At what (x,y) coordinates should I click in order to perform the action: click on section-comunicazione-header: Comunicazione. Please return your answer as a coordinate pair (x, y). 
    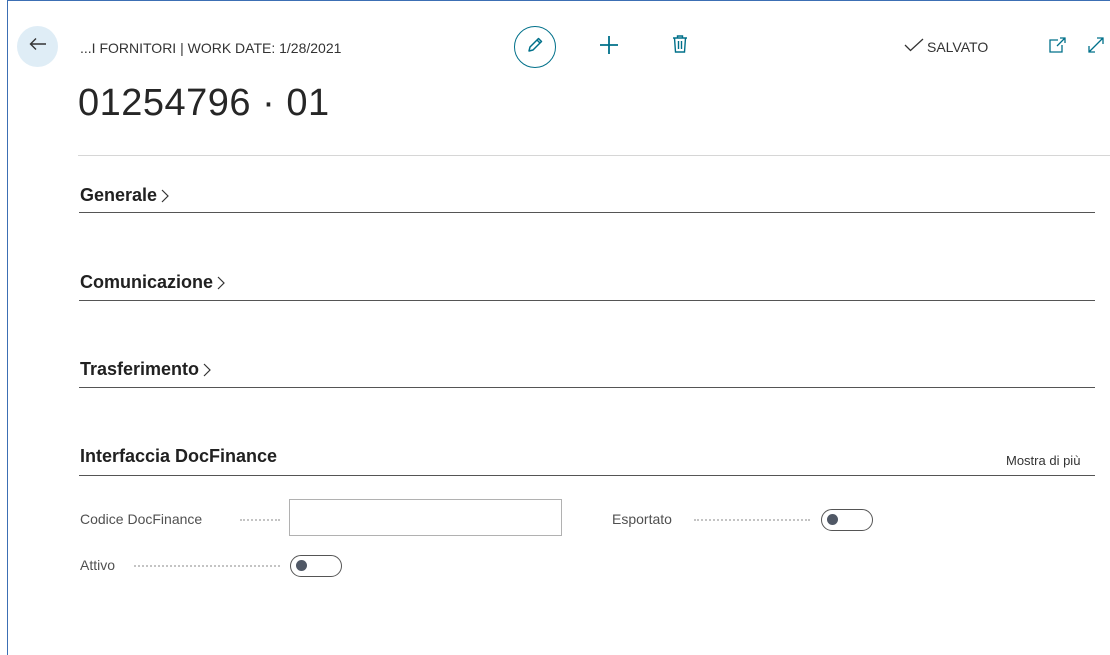
    Looking at the image, I should click on (153, 282).